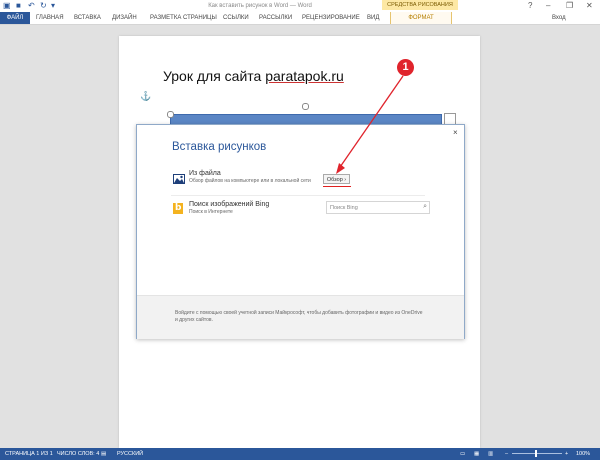 The image size is (600, 460). What do you see at coordinates (305, 106) in the screenshot?
I see `rotate-handle` at bounding box center [305, 106].